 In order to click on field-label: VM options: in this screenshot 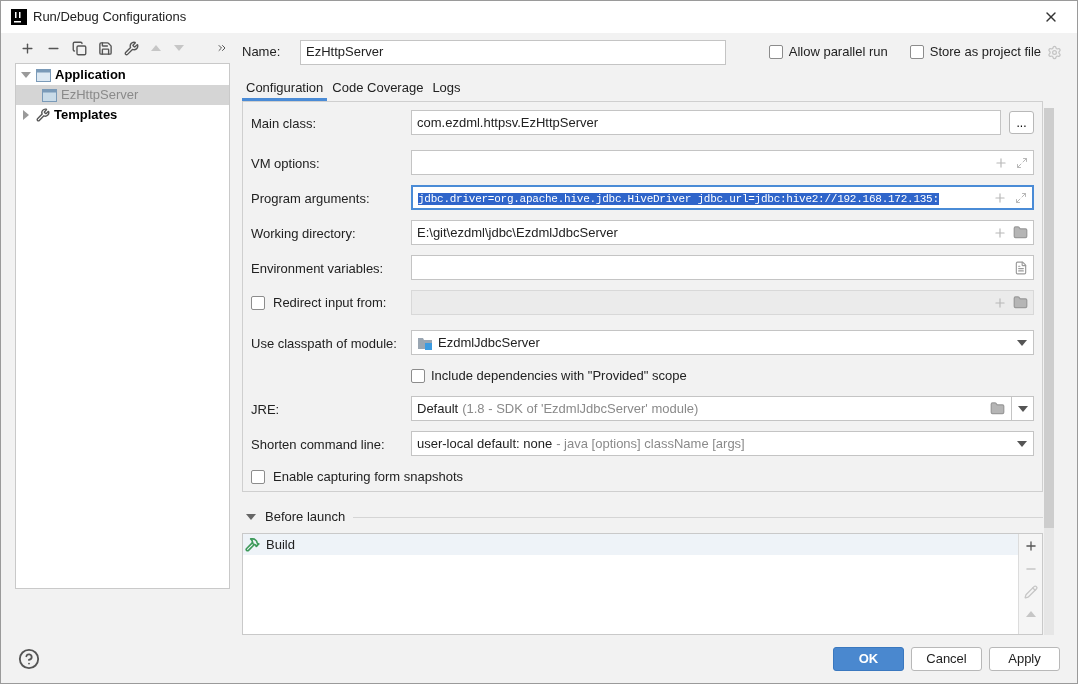, I will do `click(285, 163)`.